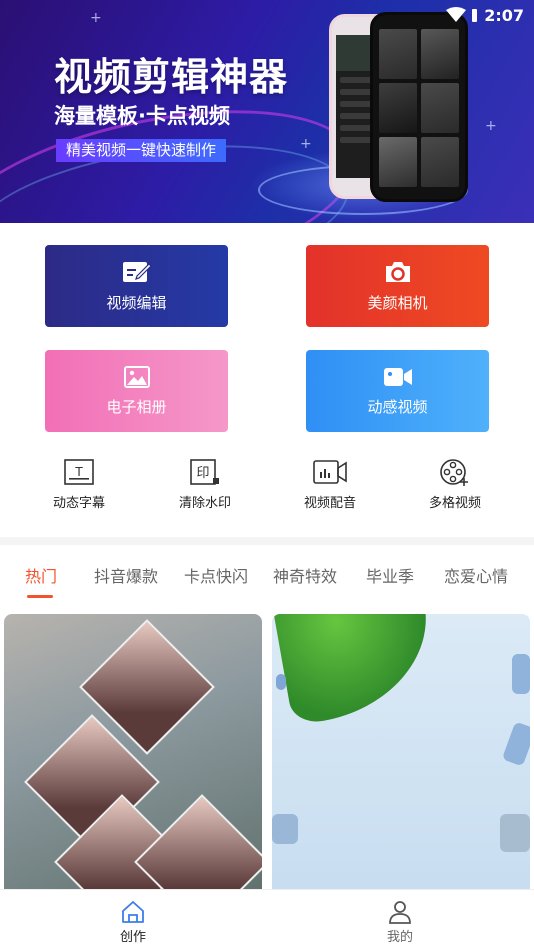 The width and height of the screenshot is (534, 949). I want to click on beauty-camera-button: 美颜相机, so click(397, 286).